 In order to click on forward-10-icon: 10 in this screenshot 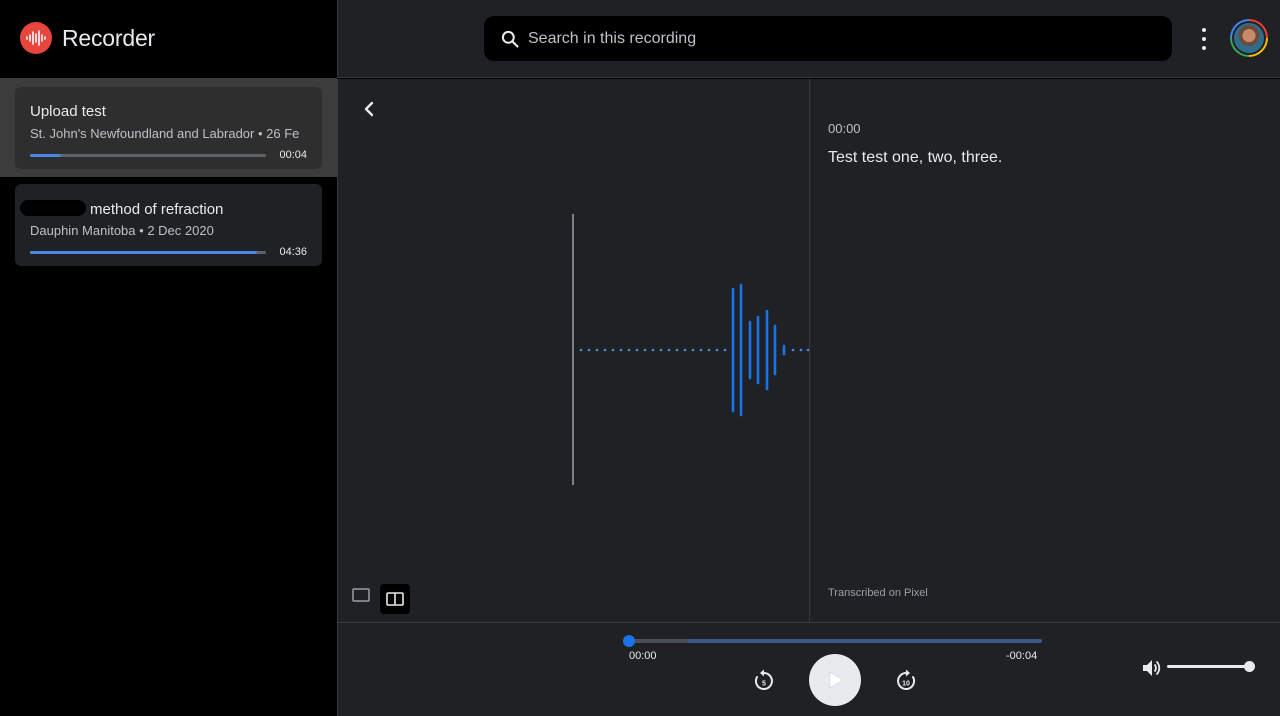, I will do `click(906, 681)`.